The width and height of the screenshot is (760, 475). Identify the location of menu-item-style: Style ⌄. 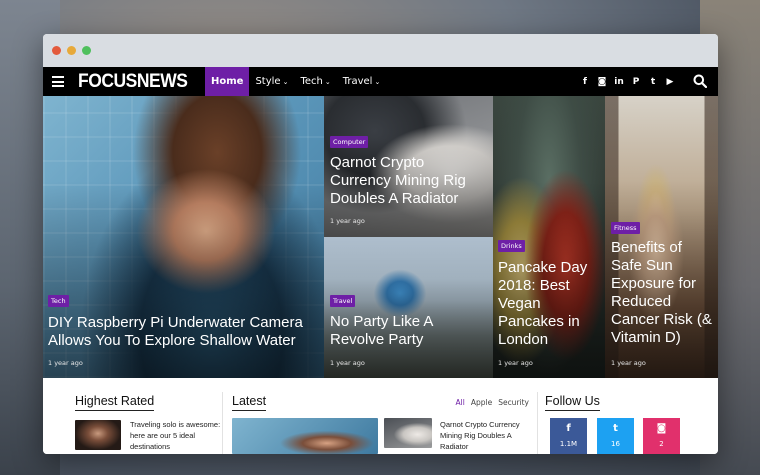
(271, 81).